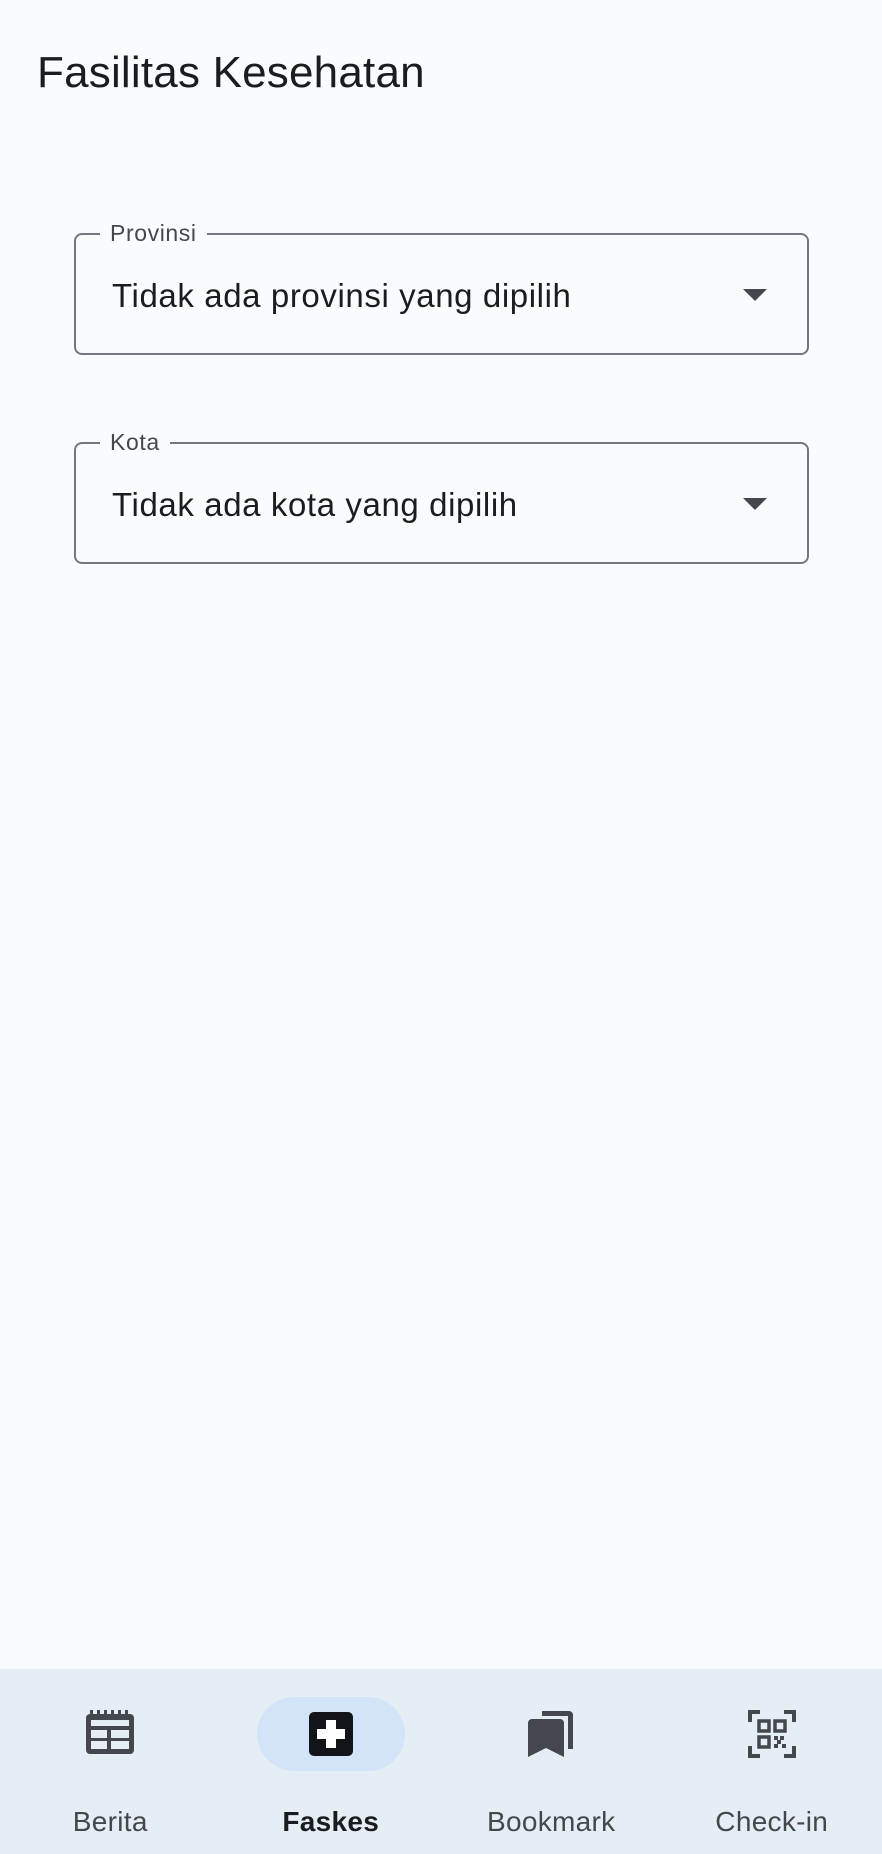  I want to click on newspaper-icon, so click(110, 1732).